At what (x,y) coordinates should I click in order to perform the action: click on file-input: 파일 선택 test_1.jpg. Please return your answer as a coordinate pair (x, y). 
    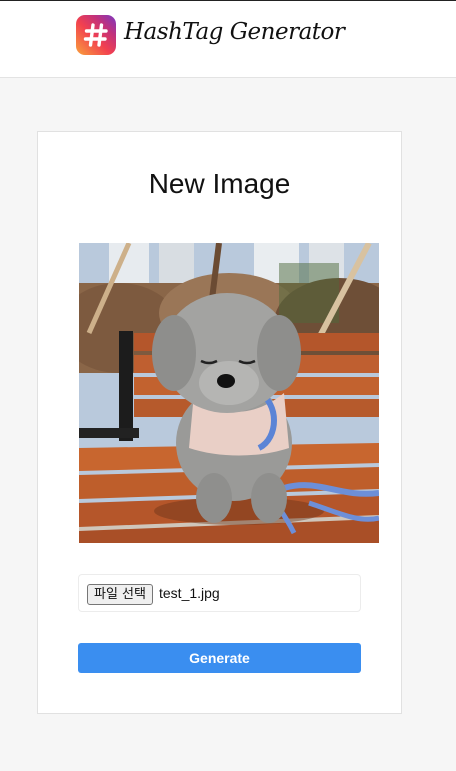
    Looking at the image, I should click on (219, 593).